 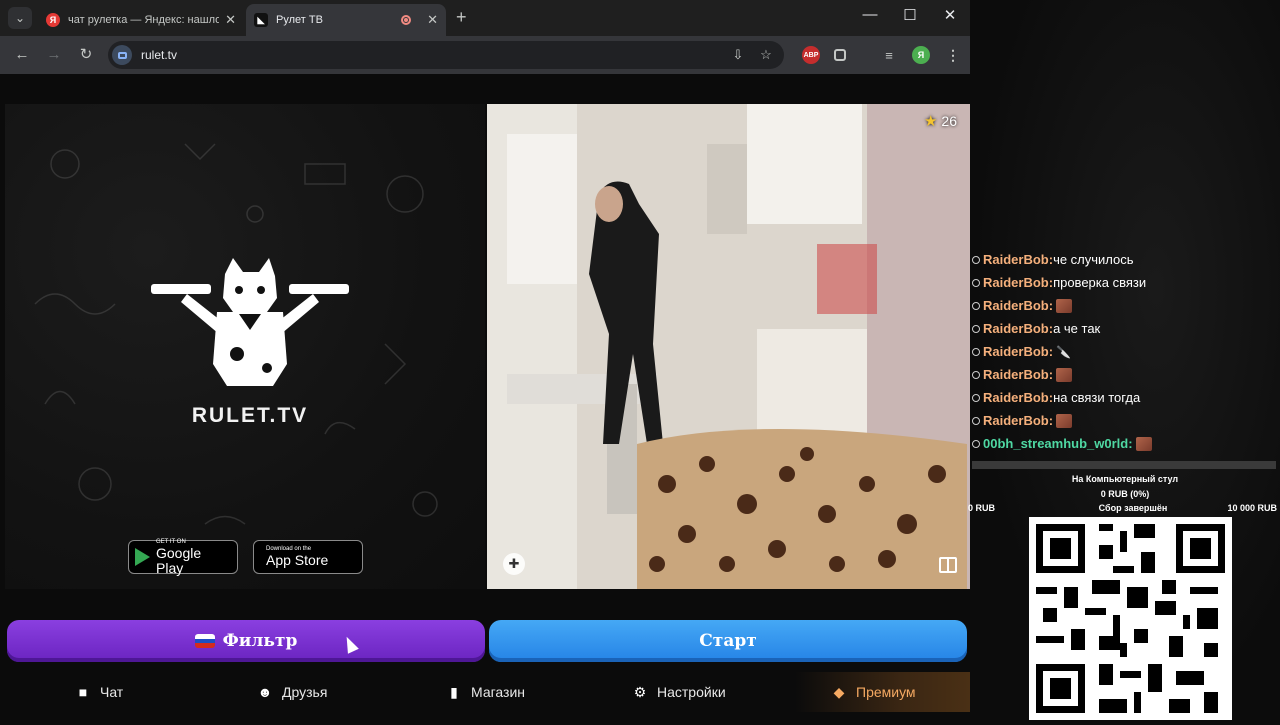 I want to click on brand-logo-text: RULET.TV, so click(x=250, y=415).